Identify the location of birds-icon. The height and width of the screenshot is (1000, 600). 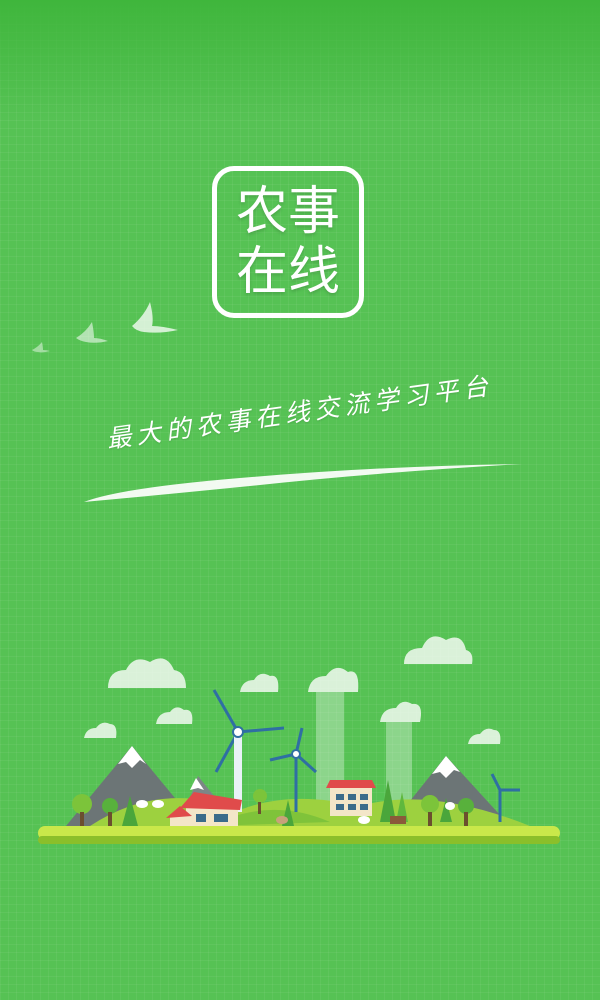
(105, 327).